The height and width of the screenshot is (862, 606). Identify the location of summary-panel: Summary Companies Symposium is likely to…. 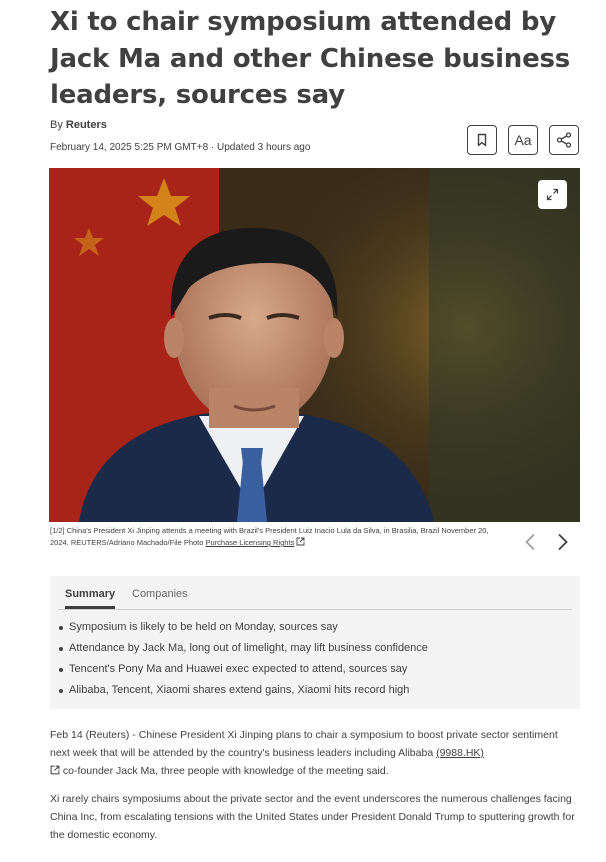
(315, 642).